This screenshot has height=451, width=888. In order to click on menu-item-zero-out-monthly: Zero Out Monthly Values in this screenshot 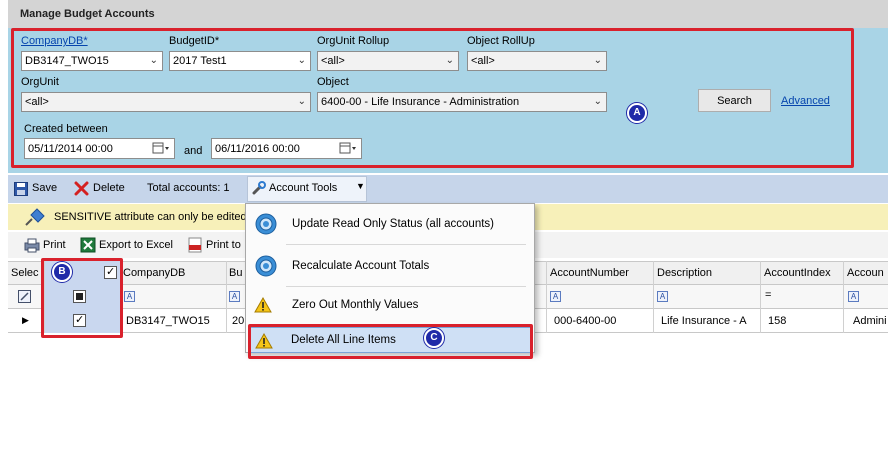, I will do `click(390, 305)`.